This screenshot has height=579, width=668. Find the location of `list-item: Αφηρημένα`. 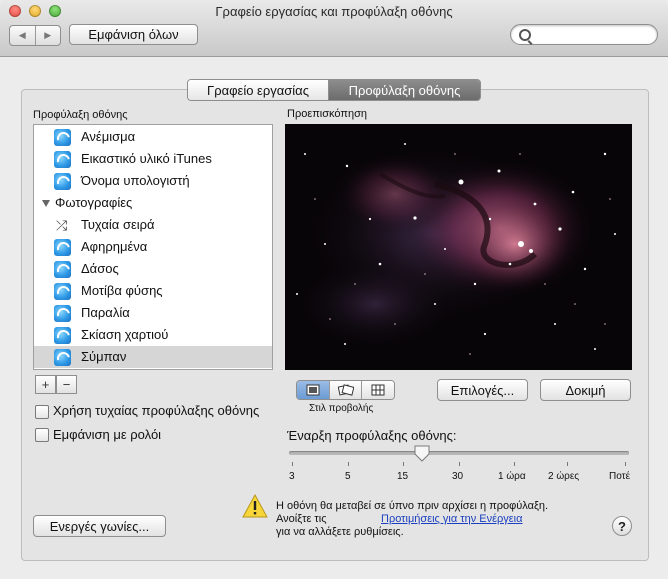

list-item: Αφηρημένα is located at coordinates (153, 247).